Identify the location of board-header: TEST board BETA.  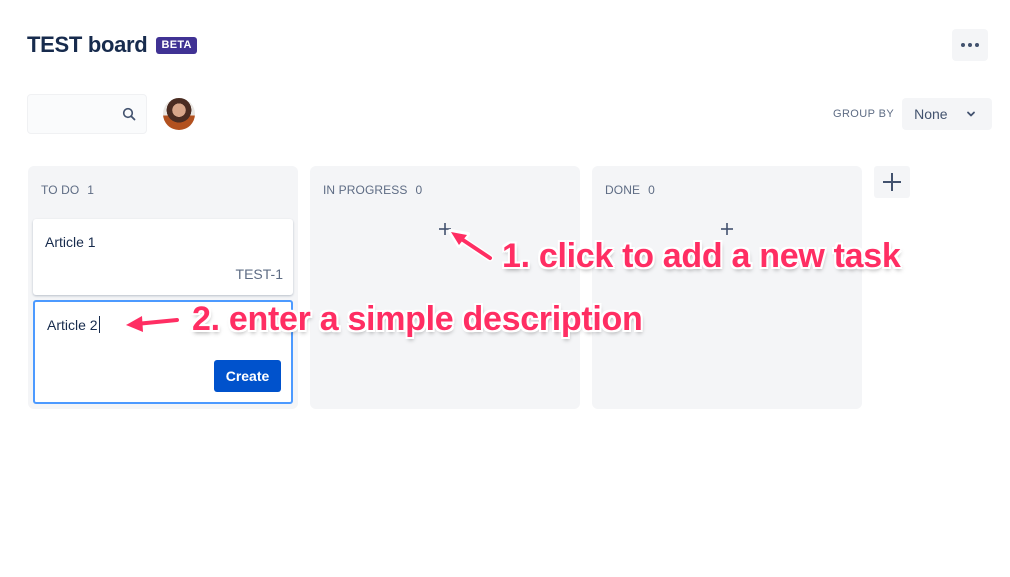
(112, 45).